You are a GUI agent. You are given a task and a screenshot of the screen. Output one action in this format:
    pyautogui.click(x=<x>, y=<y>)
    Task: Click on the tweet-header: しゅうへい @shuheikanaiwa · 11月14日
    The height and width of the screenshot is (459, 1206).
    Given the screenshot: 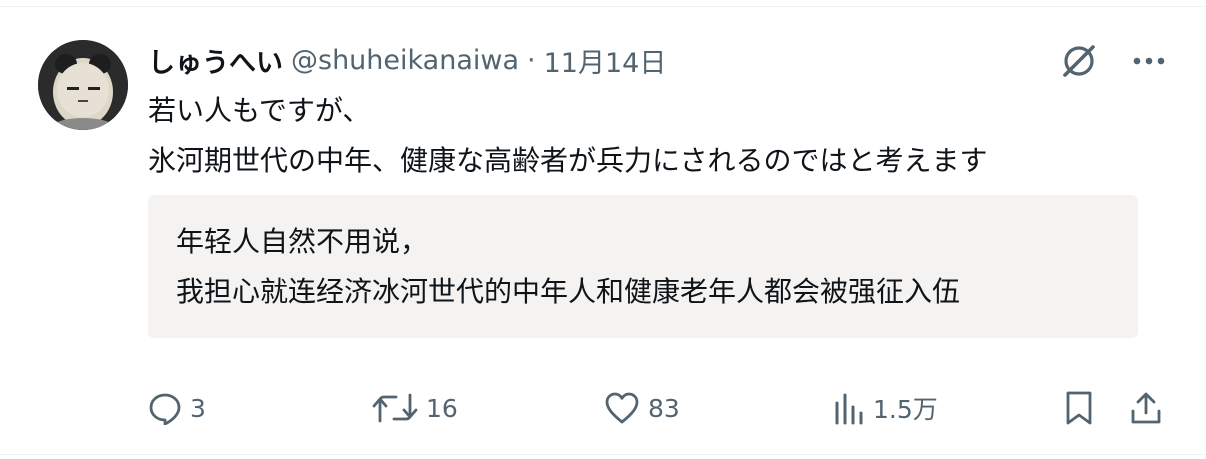 What is the action you would take?
    pyautogui.click(x=407, y=60)
    